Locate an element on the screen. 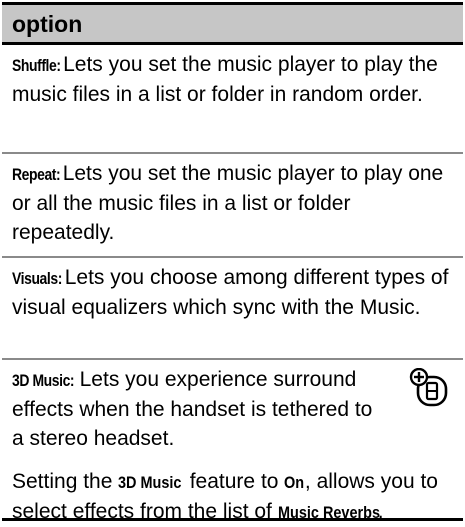 This screenshot has width=465, height=527. note-bold-on: On is located at coordinates (294, 482).